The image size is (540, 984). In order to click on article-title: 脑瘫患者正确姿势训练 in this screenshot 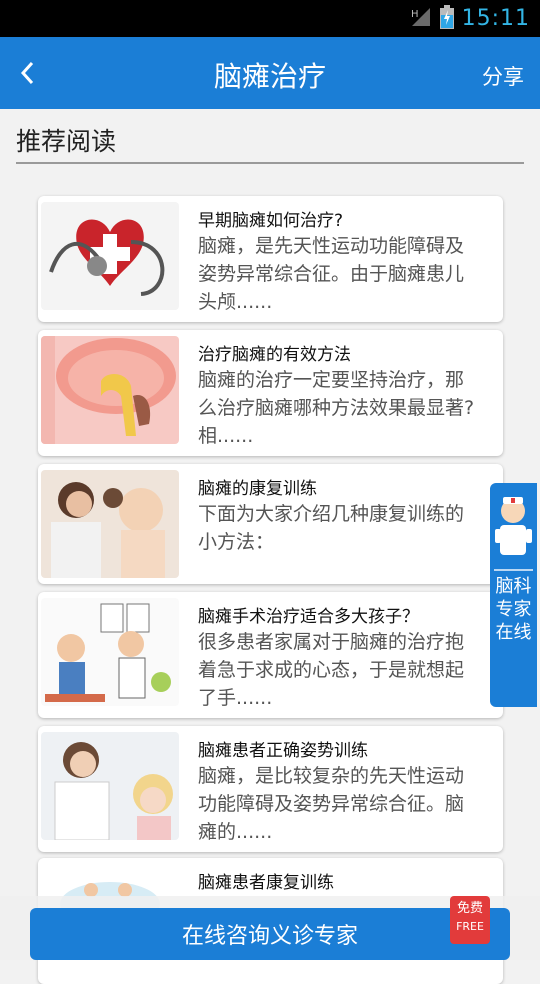, I will do `click(283, 751)`.